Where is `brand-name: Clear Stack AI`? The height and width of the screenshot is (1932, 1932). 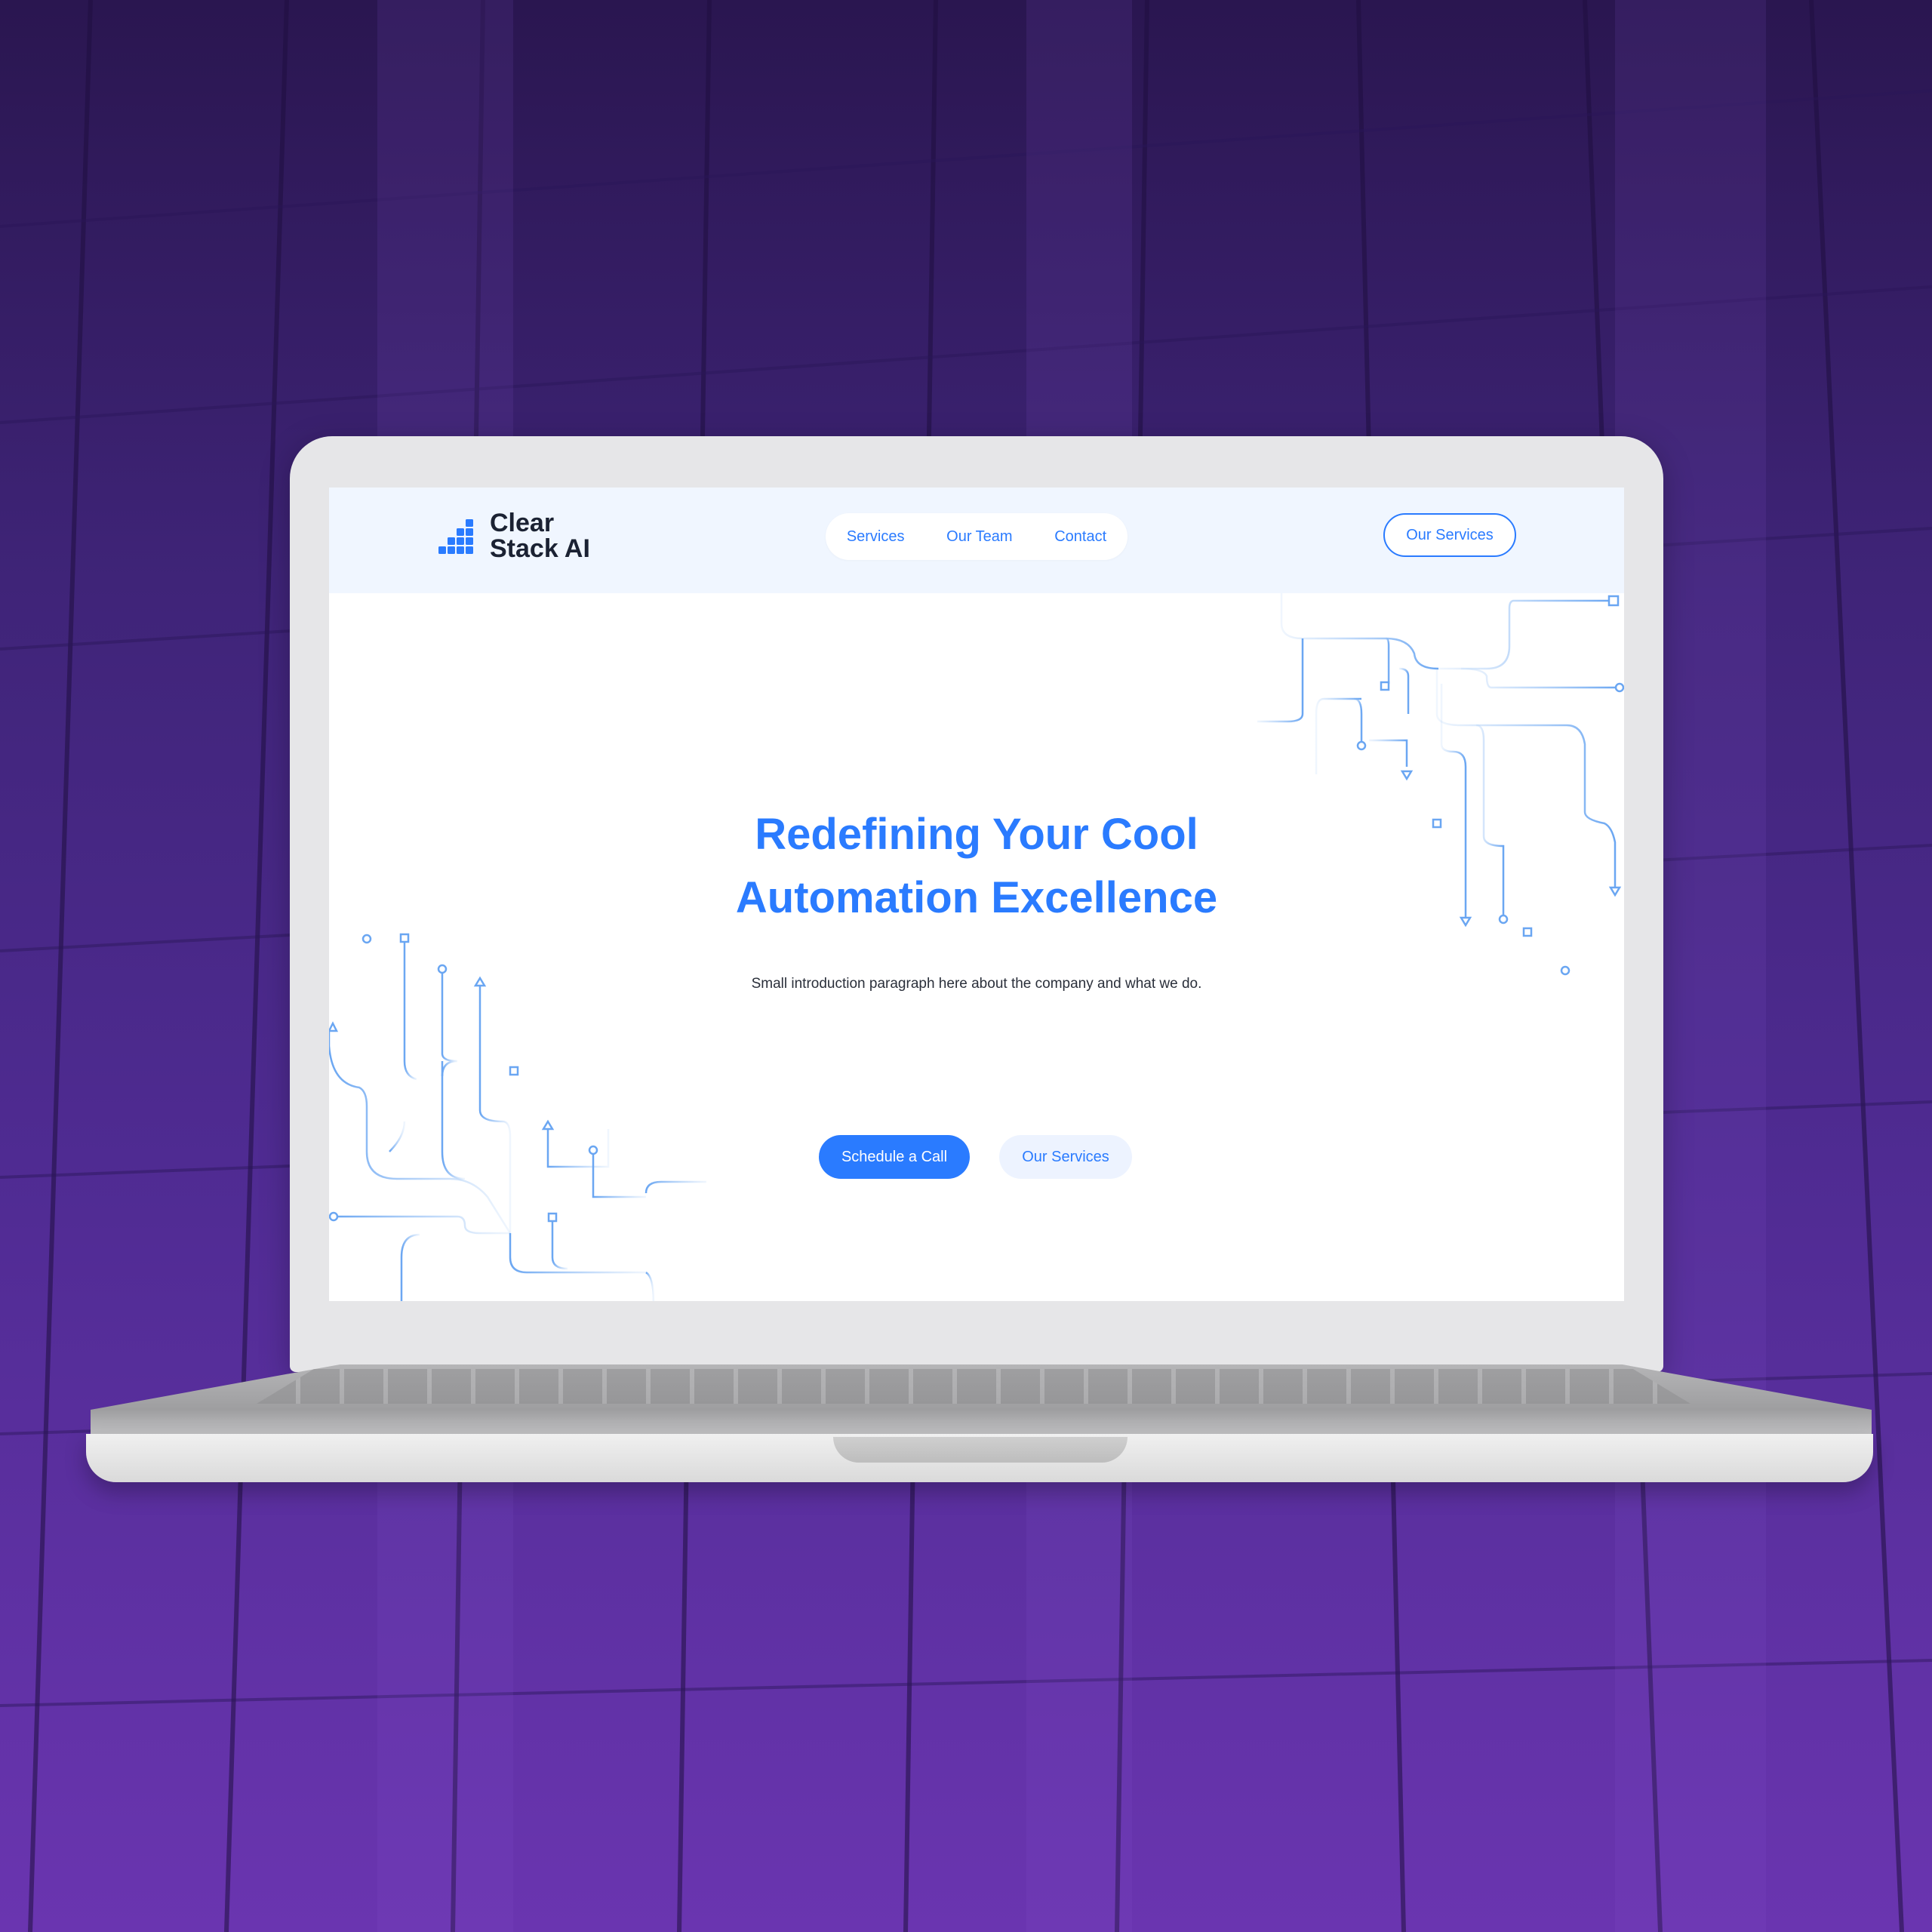
brand-name: Clear Stack AI is located at coordinates (546, 535).